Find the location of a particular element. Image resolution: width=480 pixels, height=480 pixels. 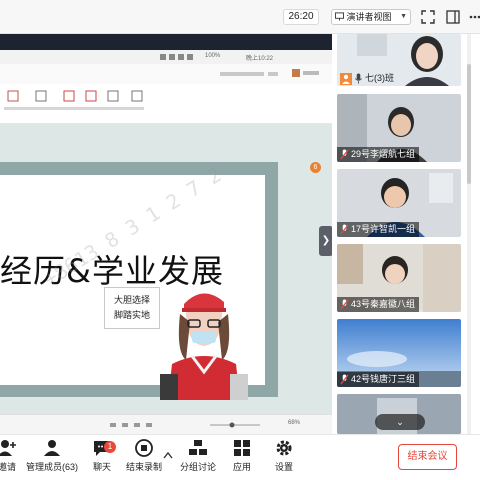

notification-dot: 6 is located at coordinates (315, 167).